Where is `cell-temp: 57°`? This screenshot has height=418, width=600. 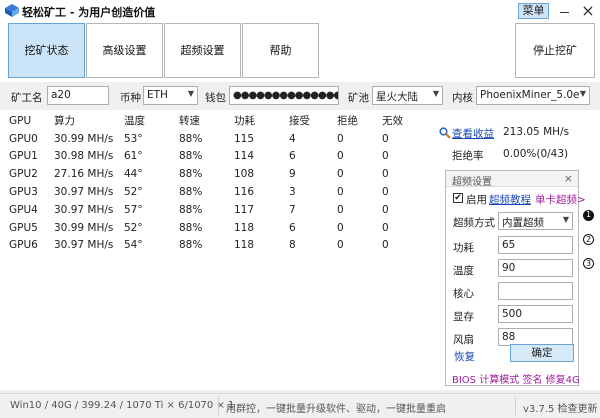 cell-temp: 57° is located at coordinates (133, 209).